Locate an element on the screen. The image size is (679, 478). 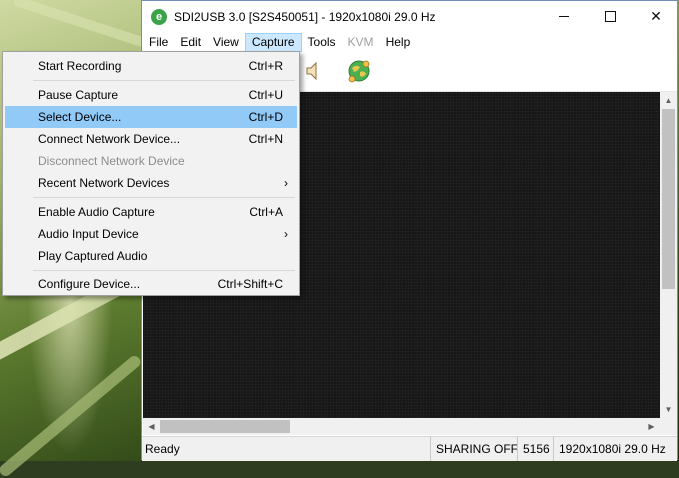
close-button: ✕ is located at coordinates (656, 16).